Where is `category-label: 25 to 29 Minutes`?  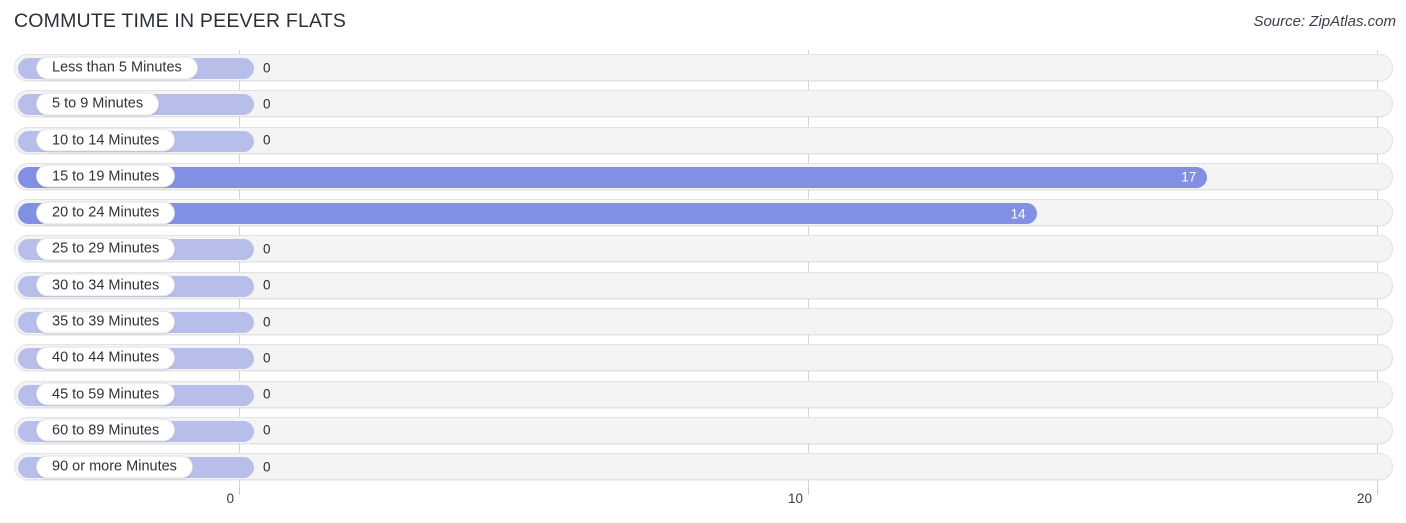 category-label: 25 to 29 Minutes is located at coordinates (106, 249).